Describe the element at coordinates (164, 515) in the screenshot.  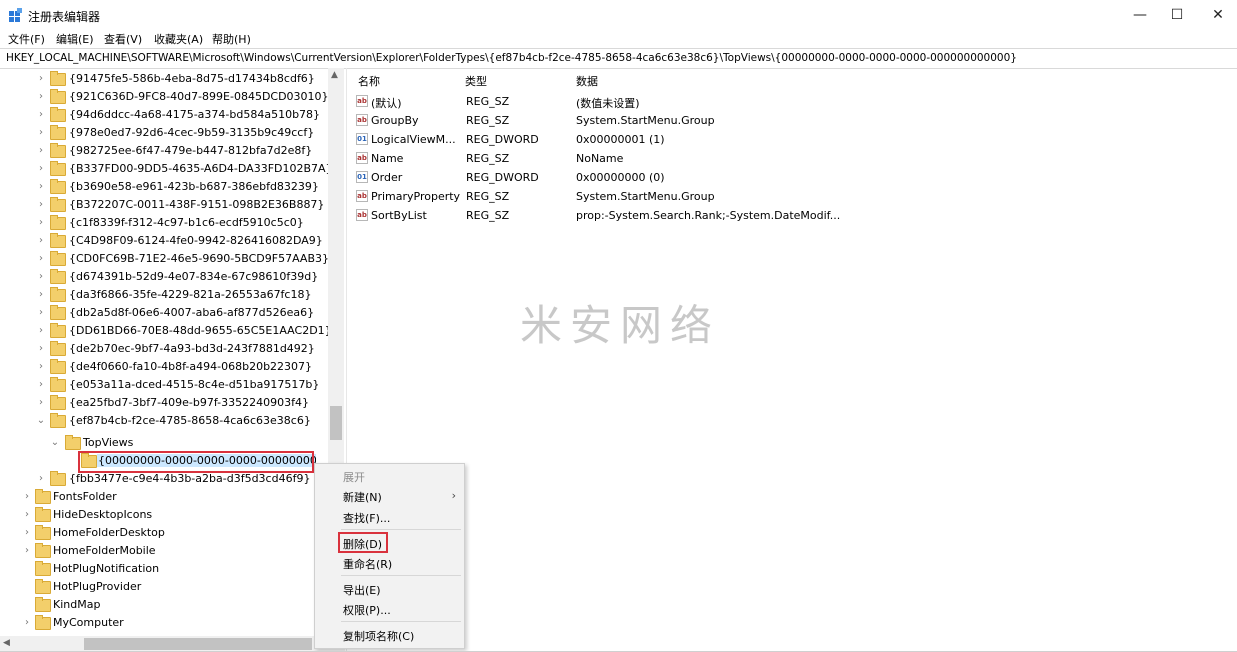
I see `tree-item: › HideDesktopIcons` at that location.